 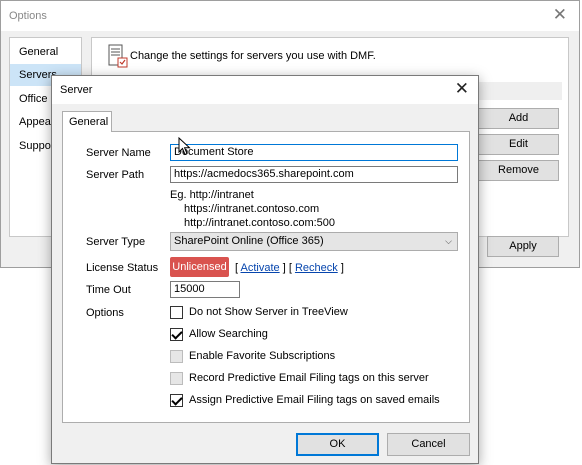 What do you see at coordinates (184, 146) in the screenshot?
I see `mouse-cursor-icon` at bounding box center [184, 146].